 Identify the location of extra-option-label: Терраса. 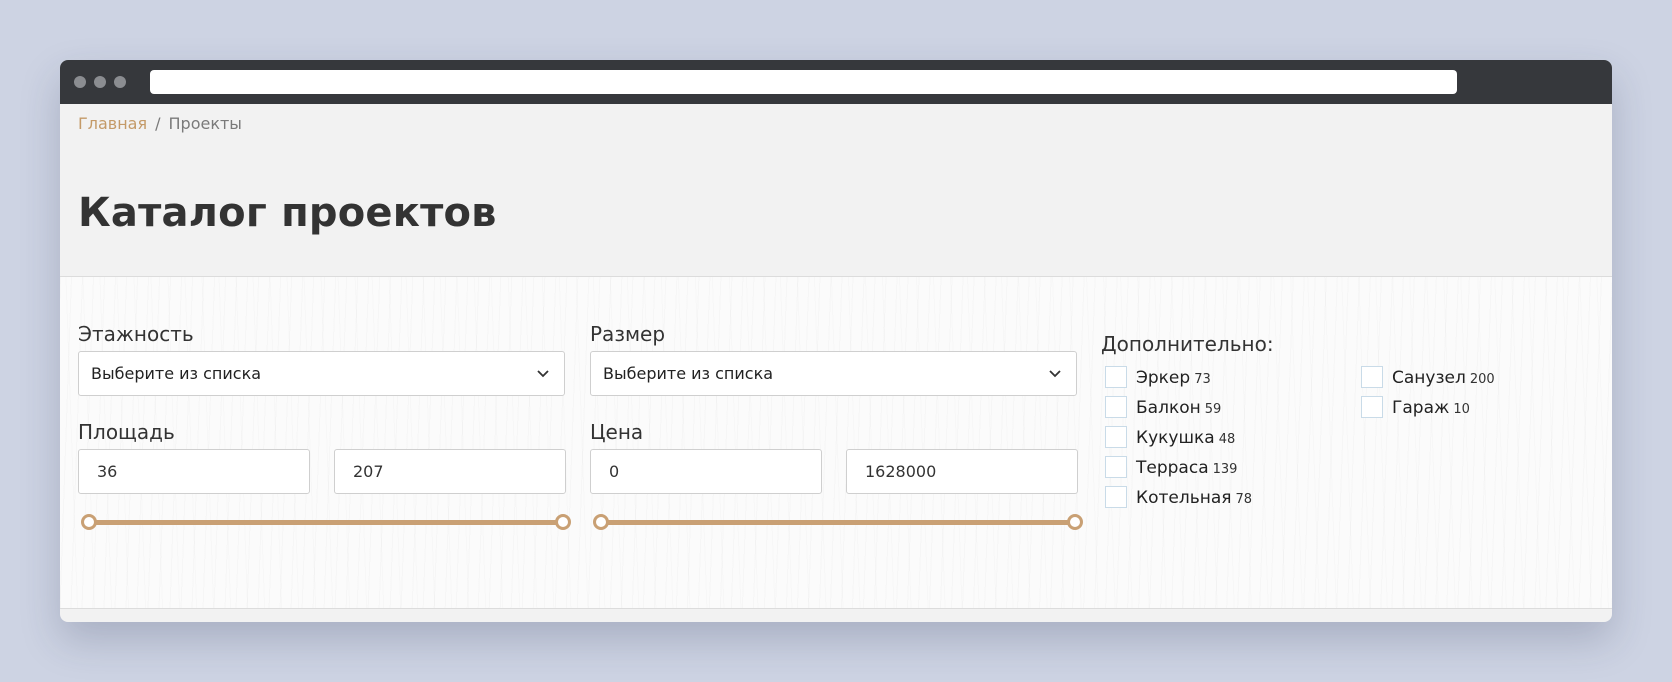
(1172, 468).